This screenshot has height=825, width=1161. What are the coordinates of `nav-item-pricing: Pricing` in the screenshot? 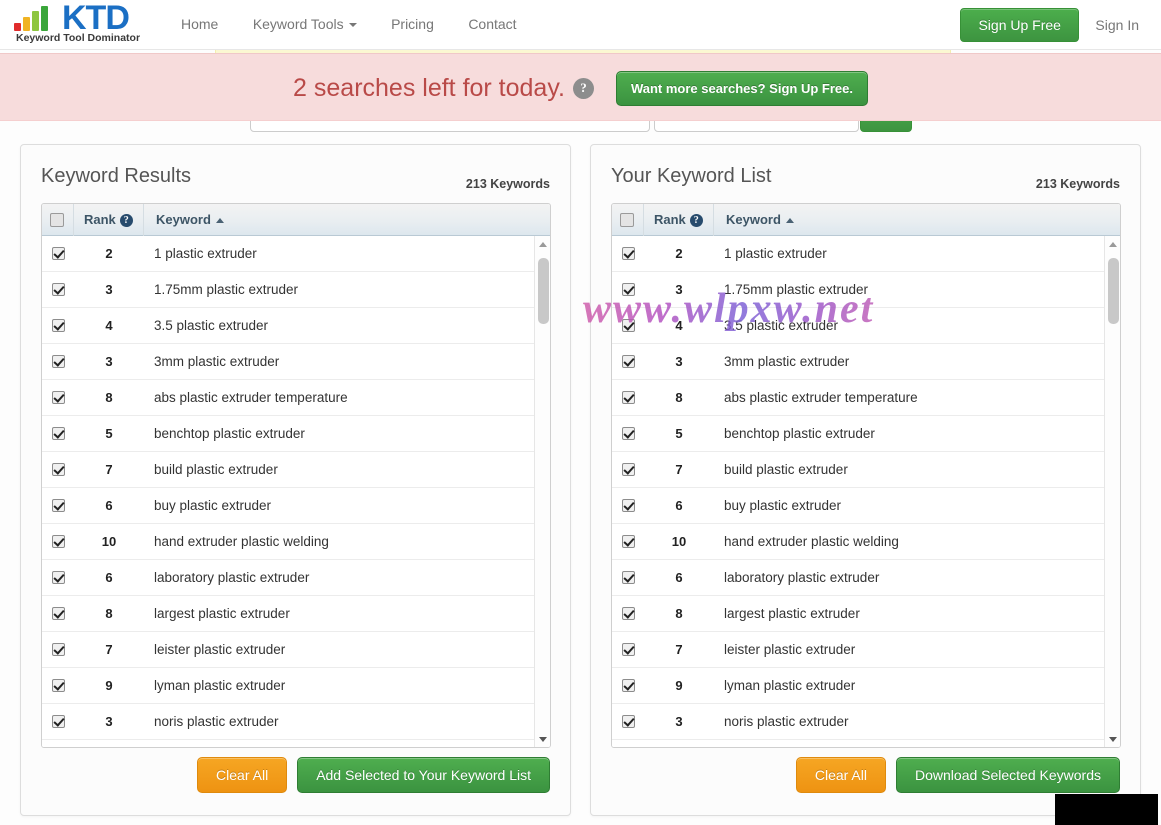 It's located at (412, 24).